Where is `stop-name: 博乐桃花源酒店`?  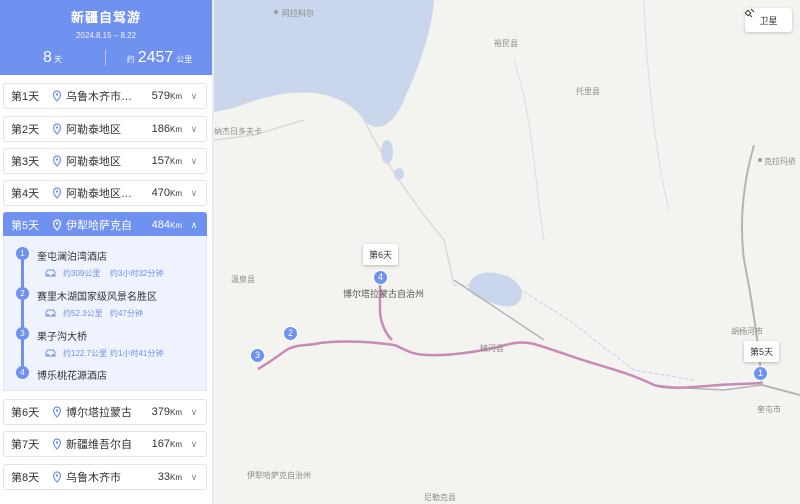 stop-name: 博乐桃花源酒店 is located at coordinates (72, 376).